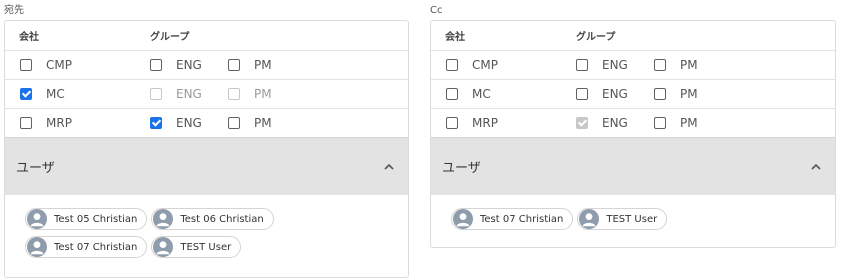  I want to click on to-users-title: ユーザ, so click(35, 168).